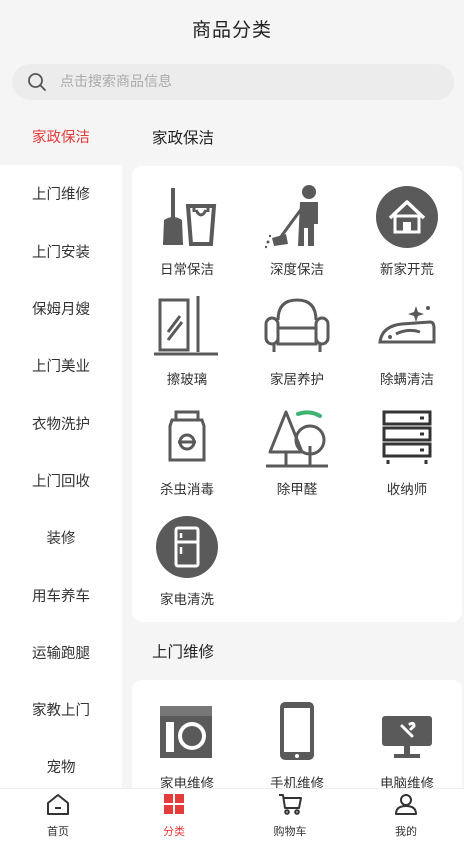 The width and height of the screenshot is (464, 841). I want to click on sidebar-item-label: 装修, so click(61, 539).